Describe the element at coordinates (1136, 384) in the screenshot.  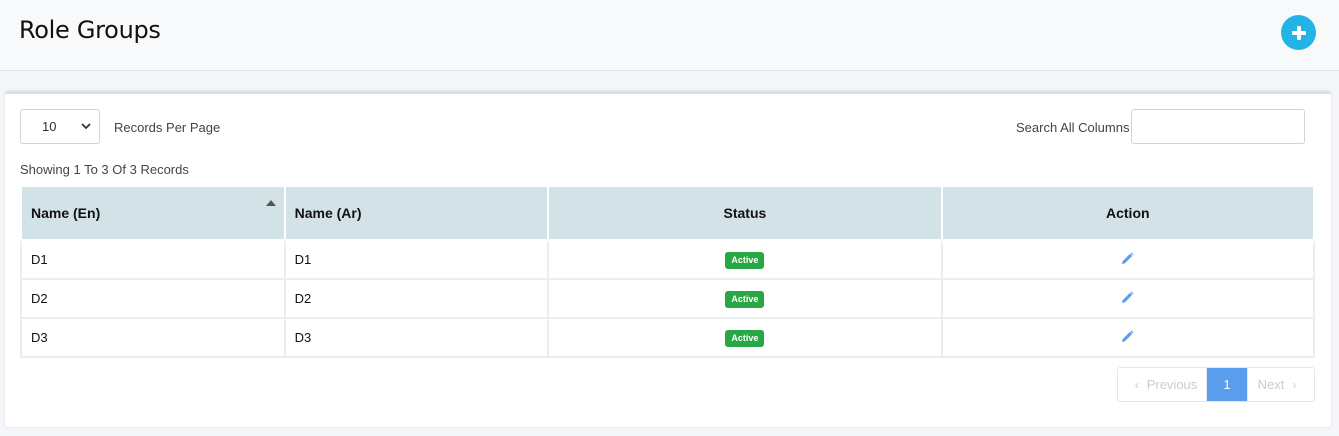
I see `chevron-left-icon: ‹` at that location.